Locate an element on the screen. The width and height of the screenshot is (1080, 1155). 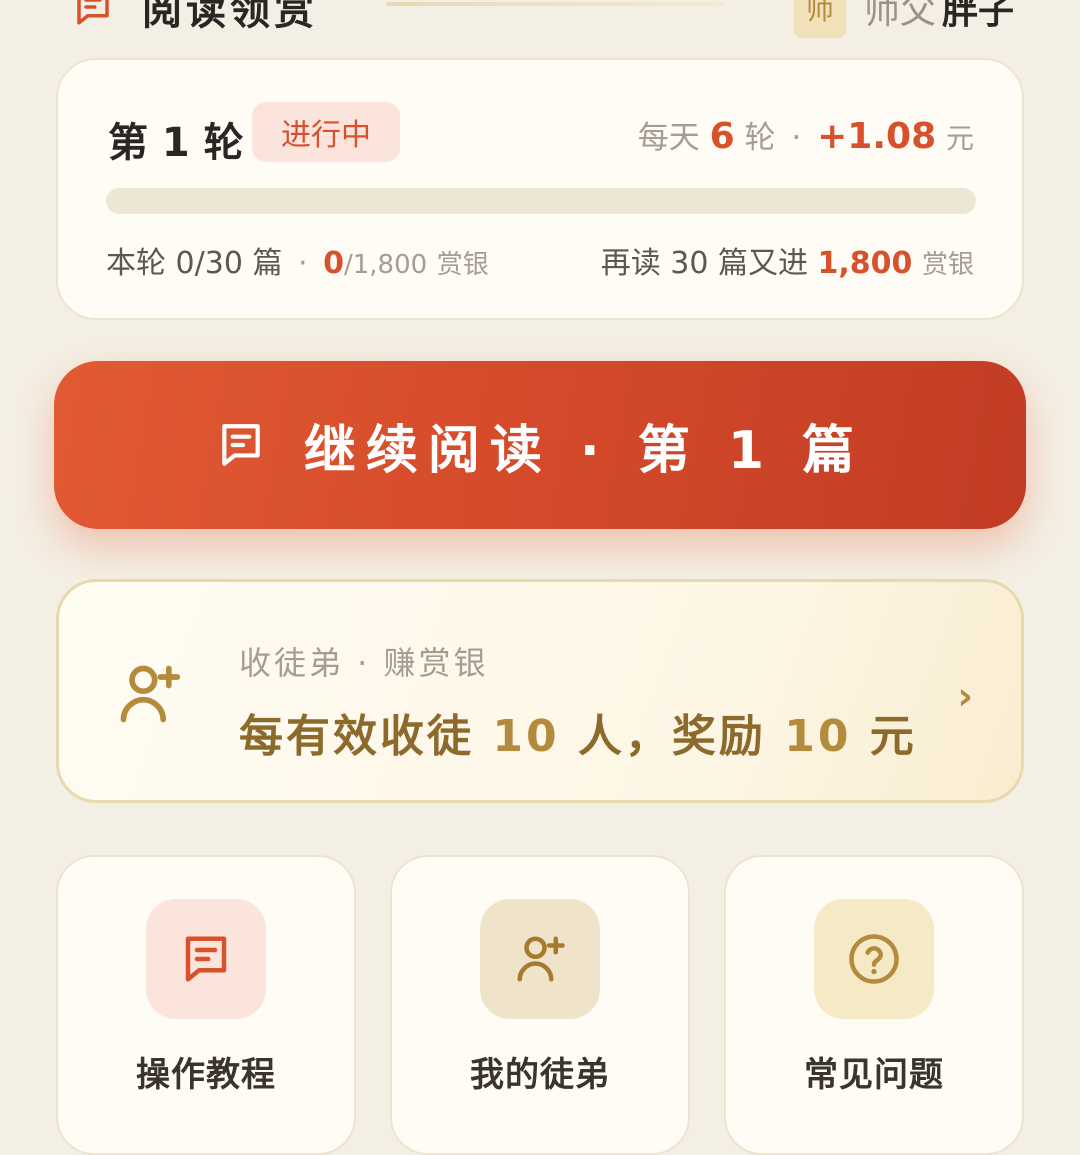
invite-count: 10 is located at coordinates (526, 736).